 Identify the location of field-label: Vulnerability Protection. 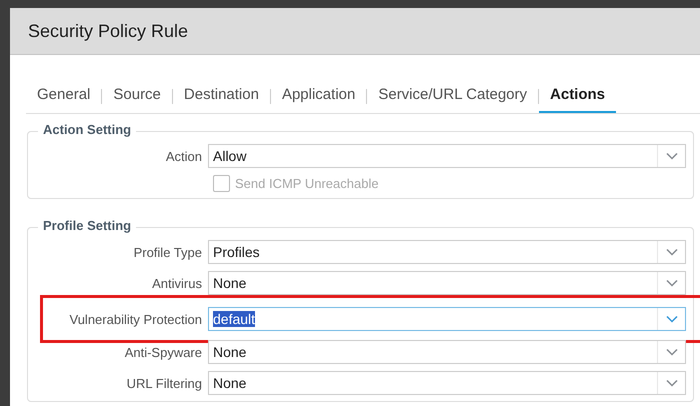
(135, 319).